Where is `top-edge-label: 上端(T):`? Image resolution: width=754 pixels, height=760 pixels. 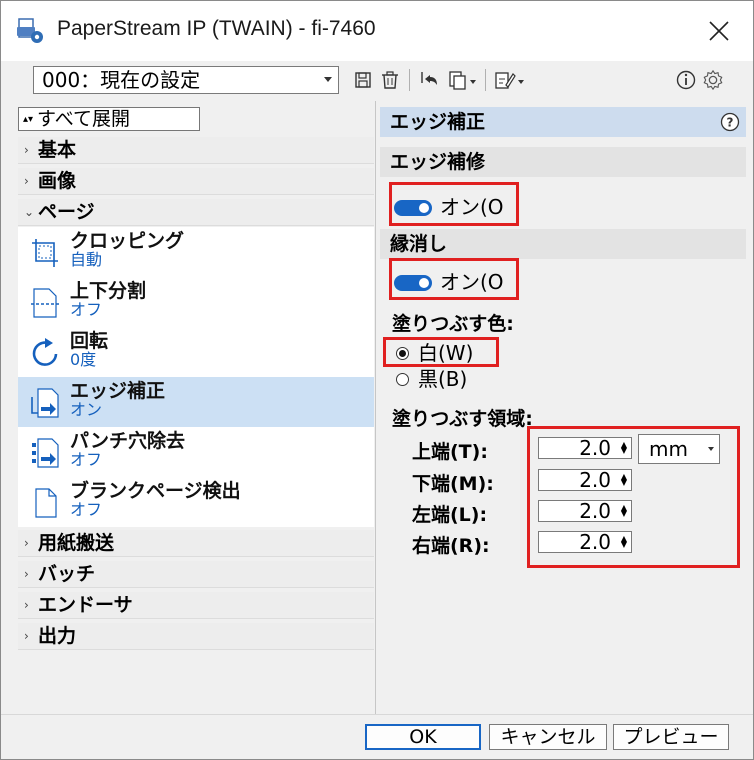
top-edge-label: 上端(T): is located at coordinates (450, 452).